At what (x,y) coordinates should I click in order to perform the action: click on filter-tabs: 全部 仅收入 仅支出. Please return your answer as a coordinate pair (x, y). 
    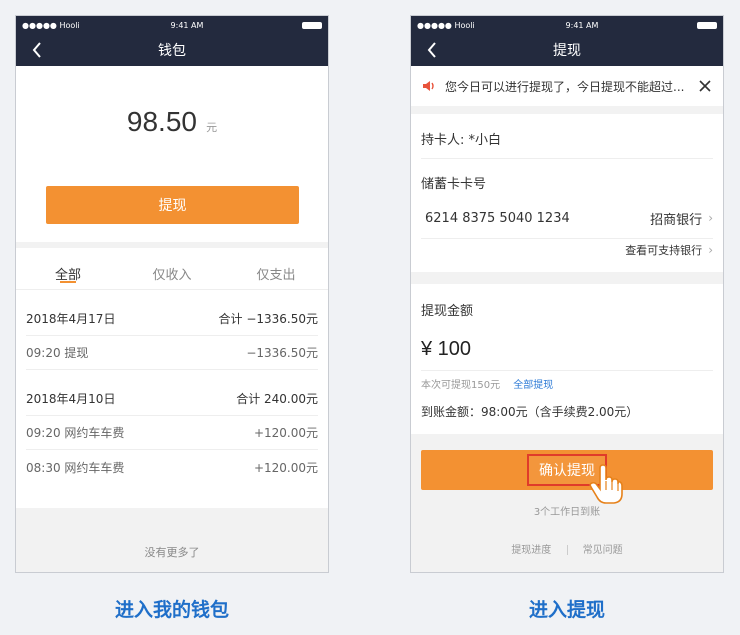
    Looking at the image, I should click on (172, 269).